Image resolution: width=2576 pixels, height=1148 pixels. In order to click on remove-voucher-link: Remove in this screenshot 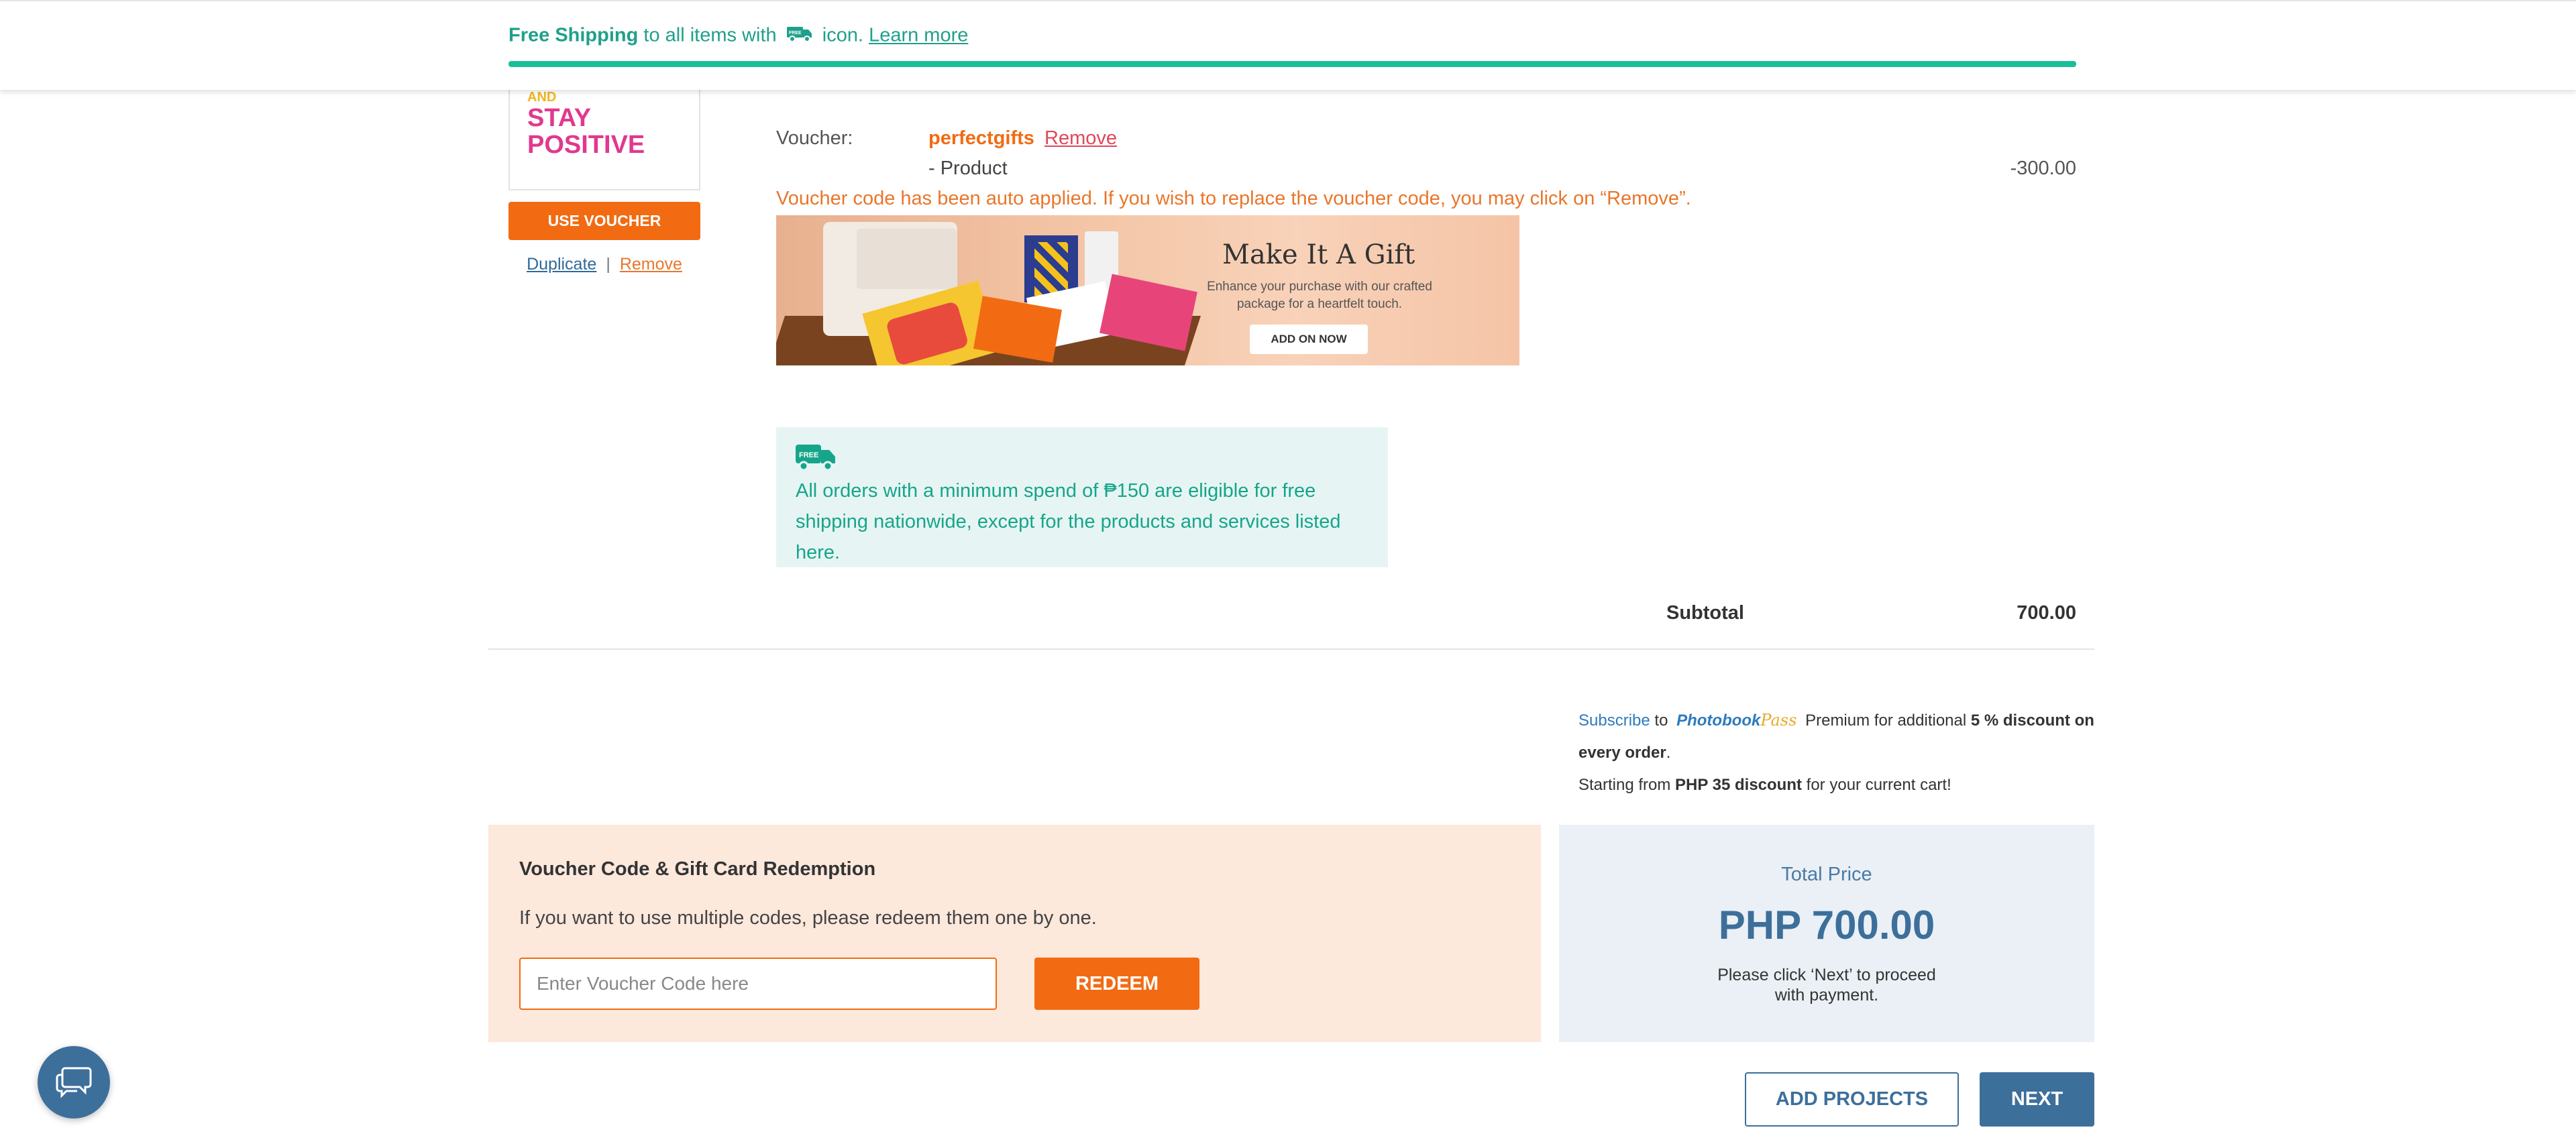, I will do `click(1080, 138)`.